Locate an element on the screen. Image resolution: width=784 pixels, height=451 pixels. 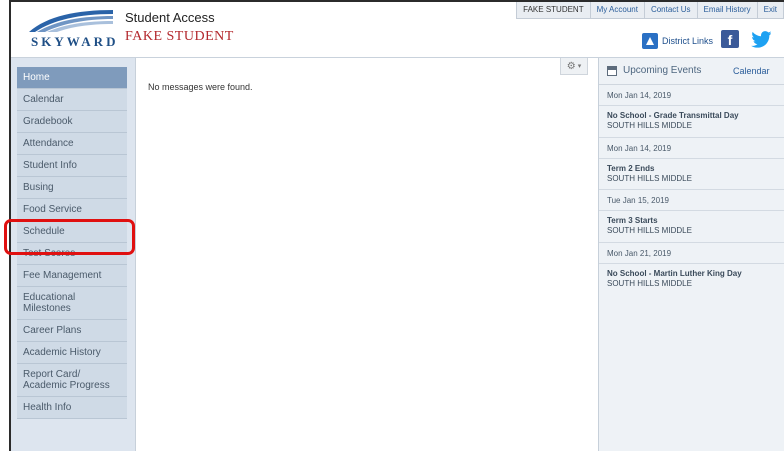
sidebar-item-attendance: Attendance is located at coordinates (72, 144).